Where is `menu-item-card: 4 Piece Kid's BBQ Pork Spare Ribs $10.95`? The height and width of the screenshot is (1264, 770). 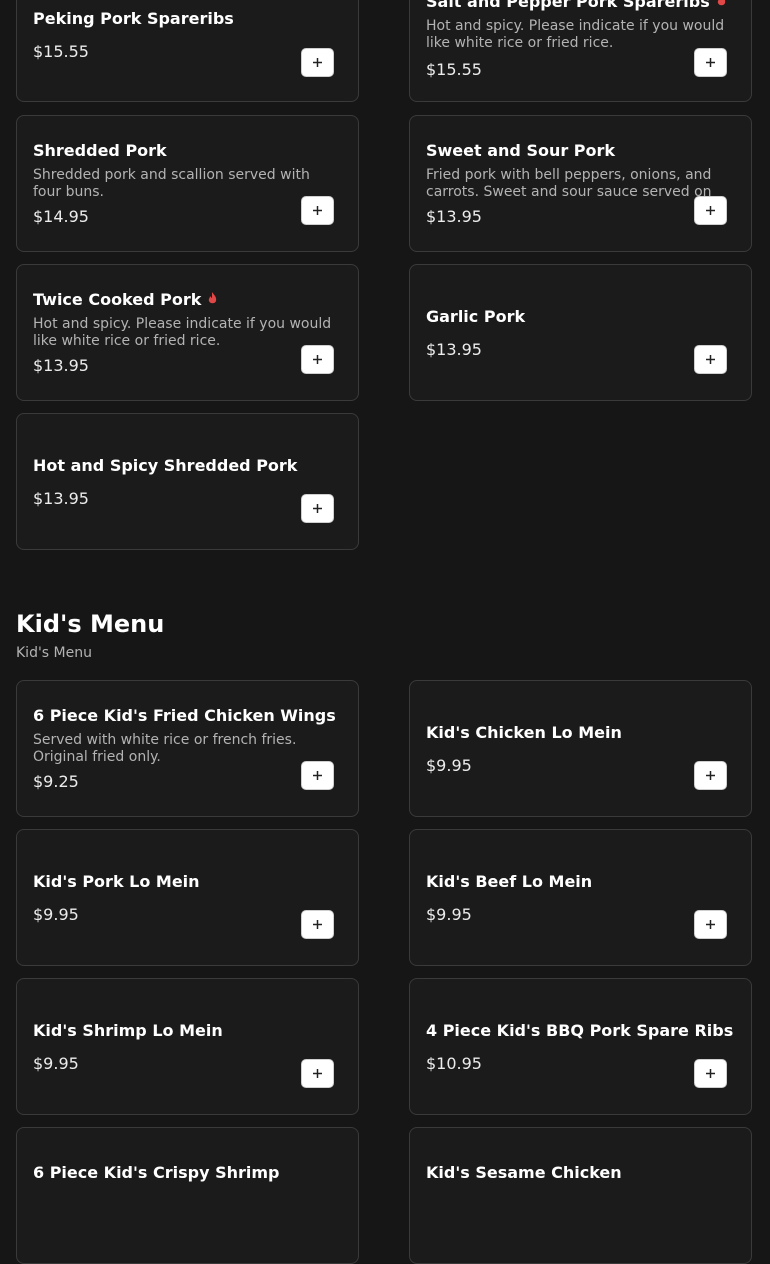
menu-item-card: 4 Piece Kid's BBQ Pork Spare Ribs $10.95 is located at coordinates (580, 1046).